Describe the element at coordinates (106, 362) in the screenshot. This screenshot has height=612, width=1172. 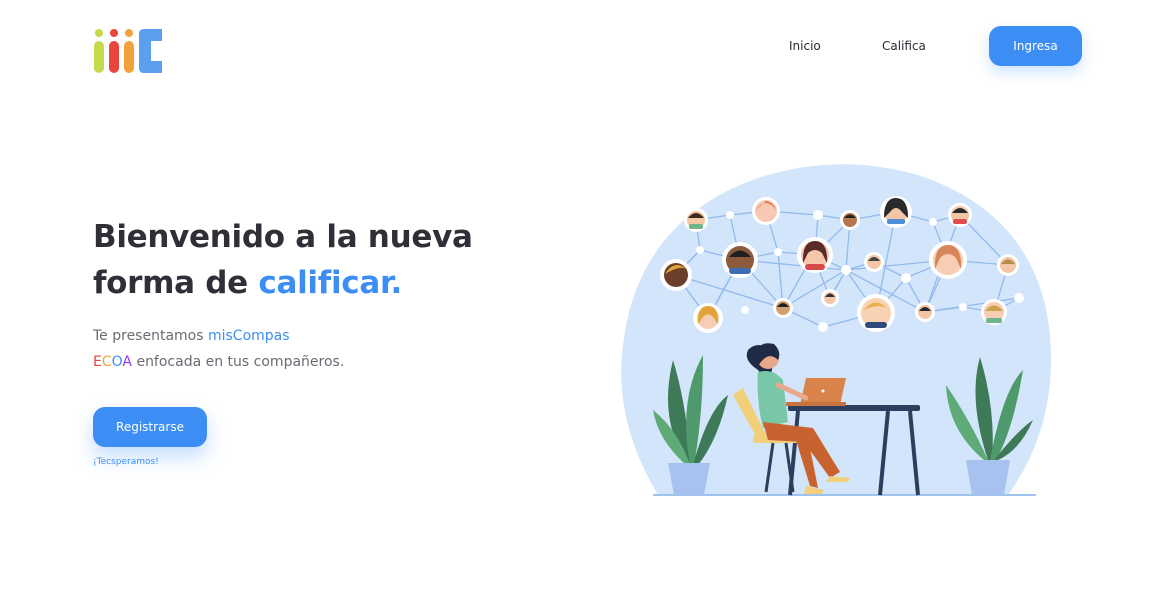
I see `ecoa-letter-c: C` at that location.